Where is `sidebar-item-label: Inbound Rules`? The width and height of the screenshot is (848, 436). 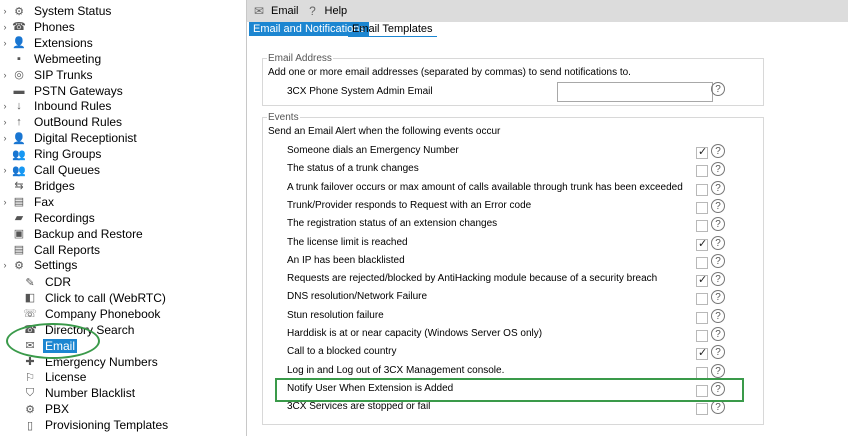 sidebar-item-label: Inbound Rules is located at coordinates (73, 106).